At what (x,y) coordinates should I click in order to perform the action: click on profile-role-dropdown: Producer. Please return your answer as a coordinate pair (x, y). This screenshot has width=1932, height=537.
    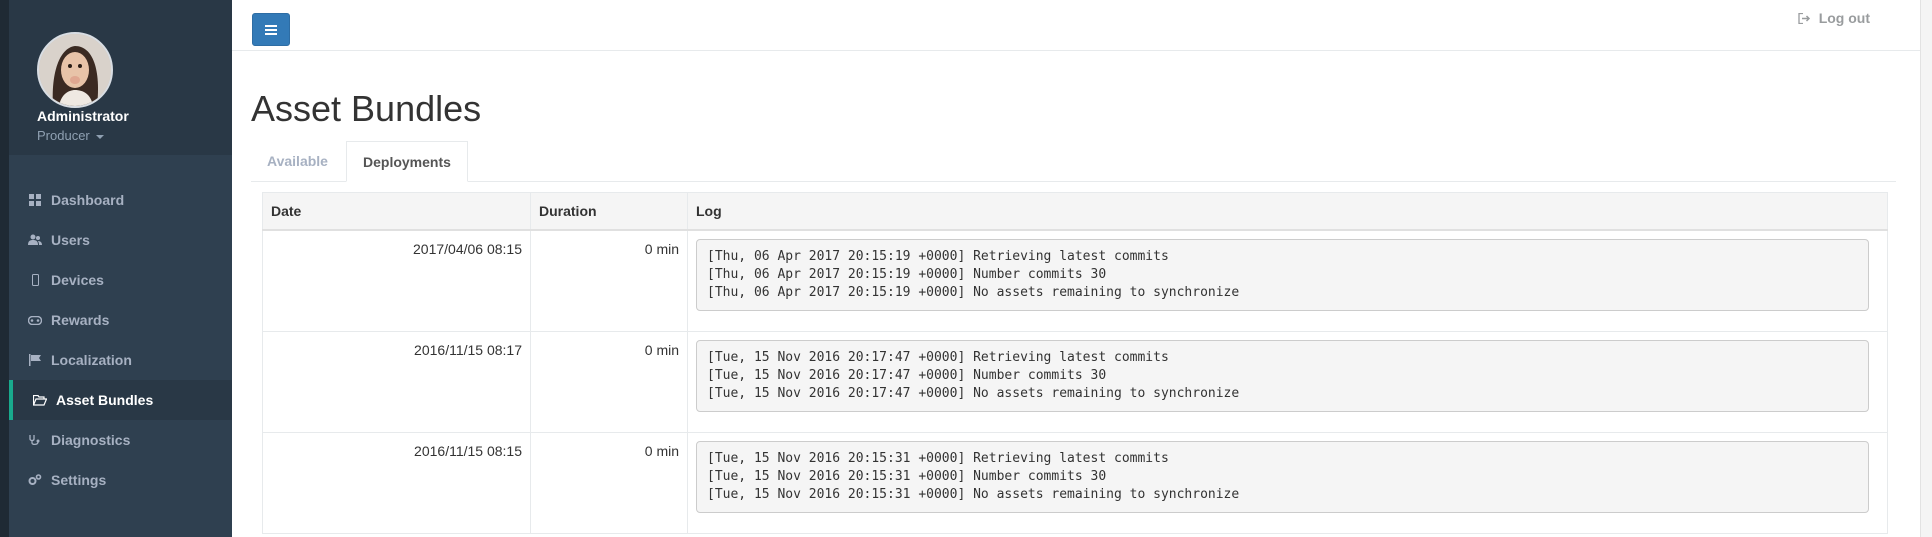
    Looking at the image, I should click on (70, 135).